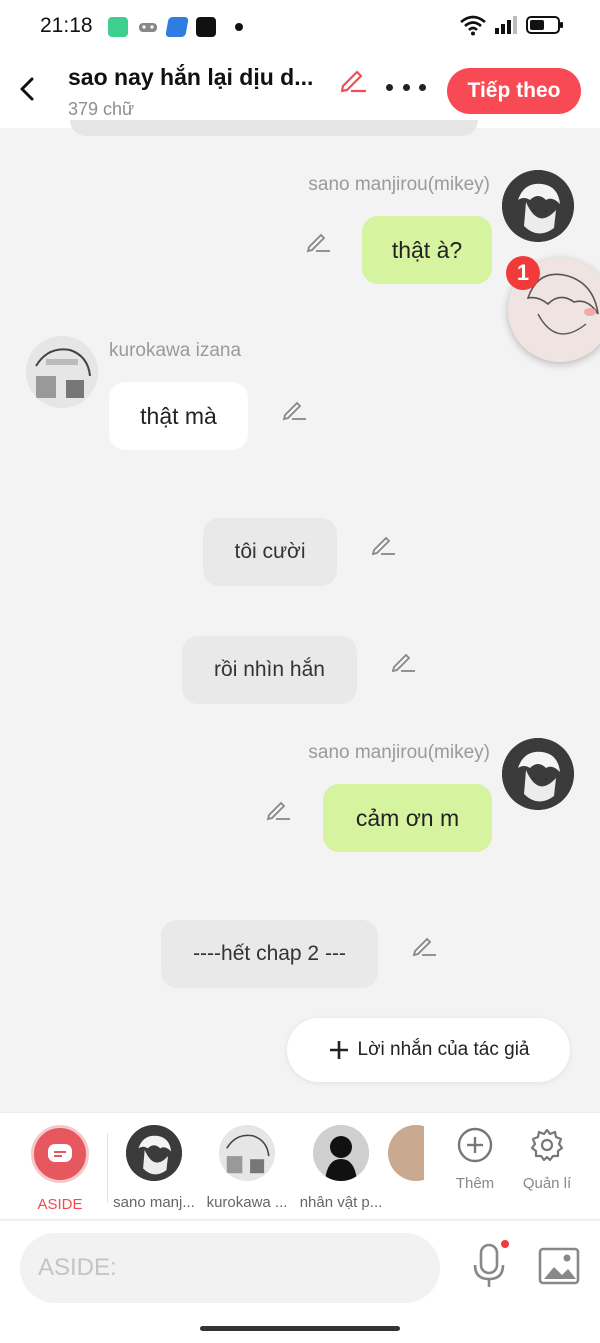 This screenshot has height=1343, width=600. What do you see at coordinates (544, 25) in the screenshot?
I see `battery-icon` at bounding box center [544, 25].